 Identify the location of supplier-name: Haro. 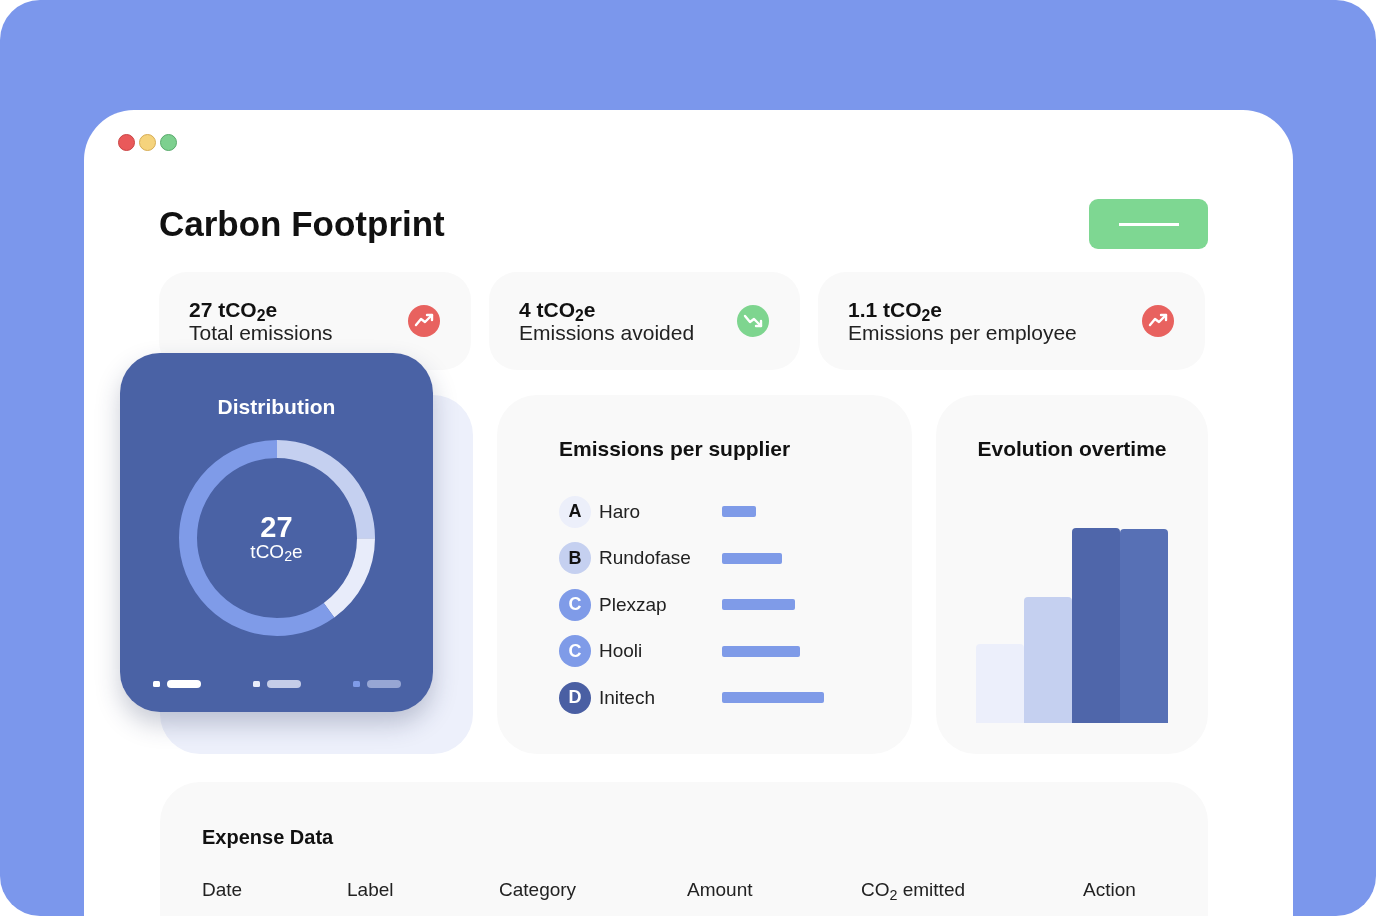
(620, 511).